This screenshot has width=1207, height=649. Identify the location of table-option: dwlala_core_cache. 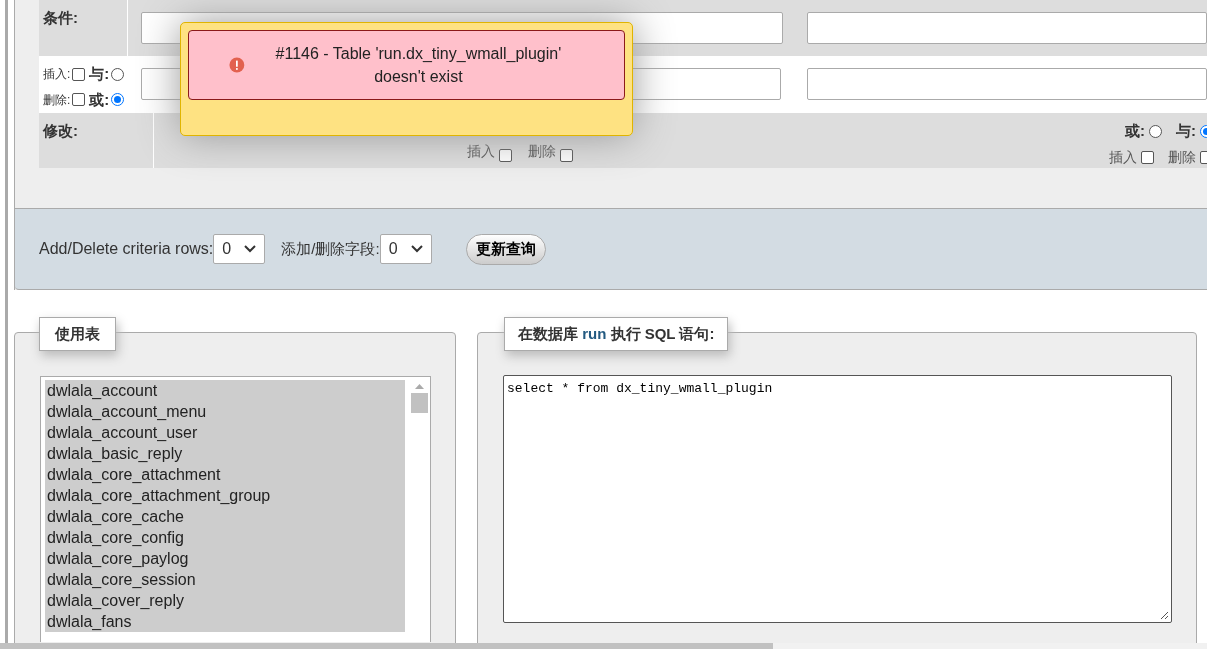
(225, 516).